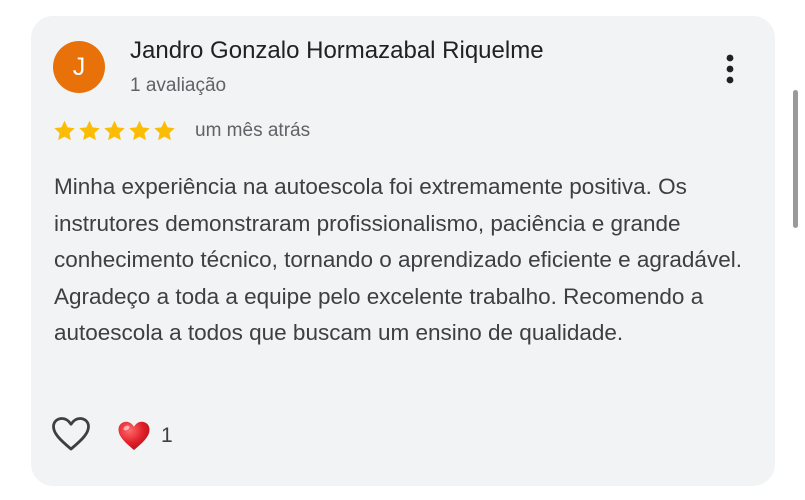 This screenshot has height=500, width=805. Describe the element at coordinates (178, 85) in the screenshot. I see `author-review-count: 1 avaliação` at that location.